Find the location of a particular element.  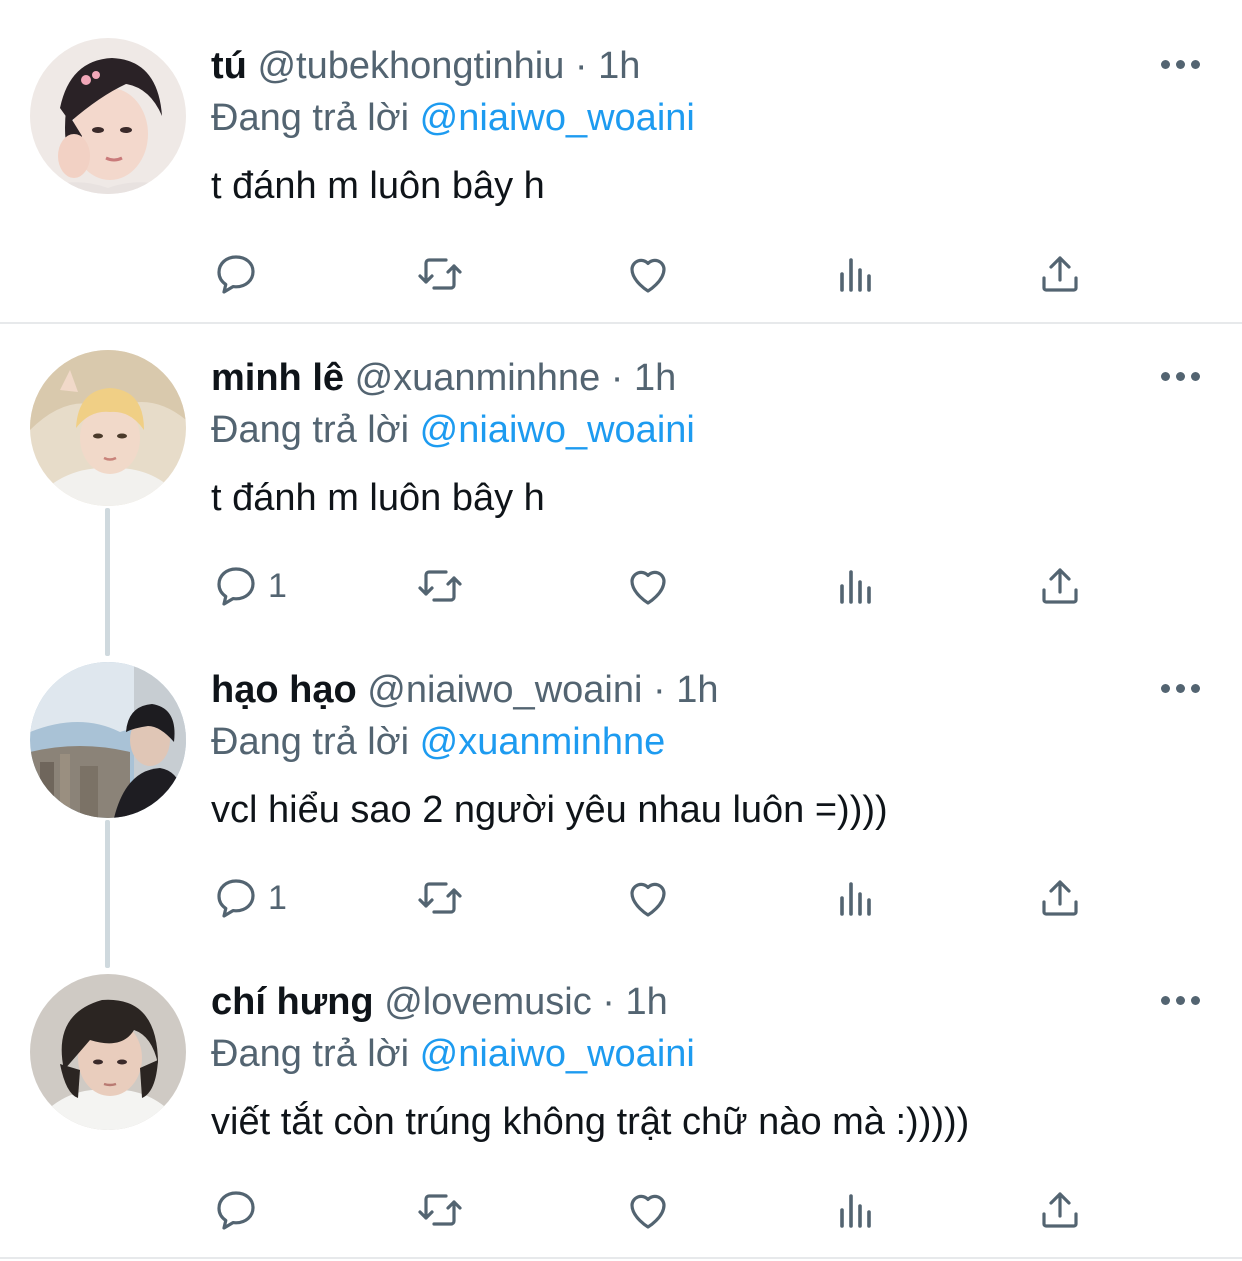

user-handle: @xuanminhne is located at coordinates (478, 378).